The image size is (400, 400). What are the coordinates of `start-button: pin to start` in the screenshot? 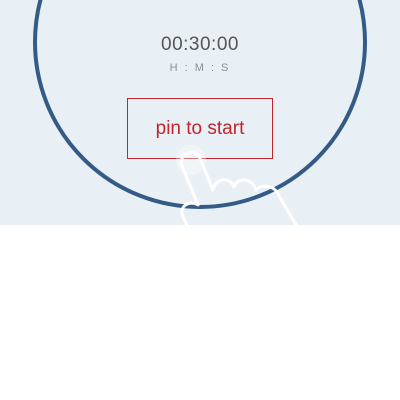 It's located at (200, 128).